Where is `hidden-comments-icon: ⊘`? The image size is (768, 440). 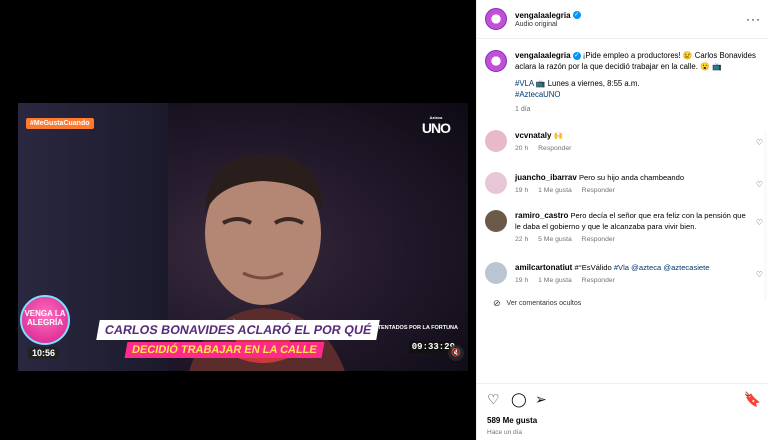
hidden-comments-icon: ⊘ is located at coordinates (497, 303).